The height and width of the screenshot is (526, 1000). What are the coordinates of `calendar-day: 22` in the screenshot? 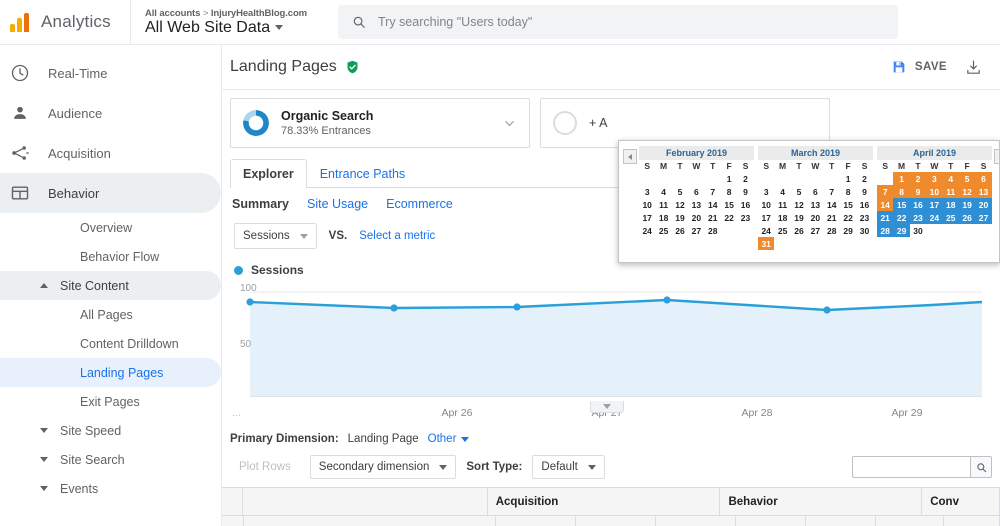 It's located at (848, 217).